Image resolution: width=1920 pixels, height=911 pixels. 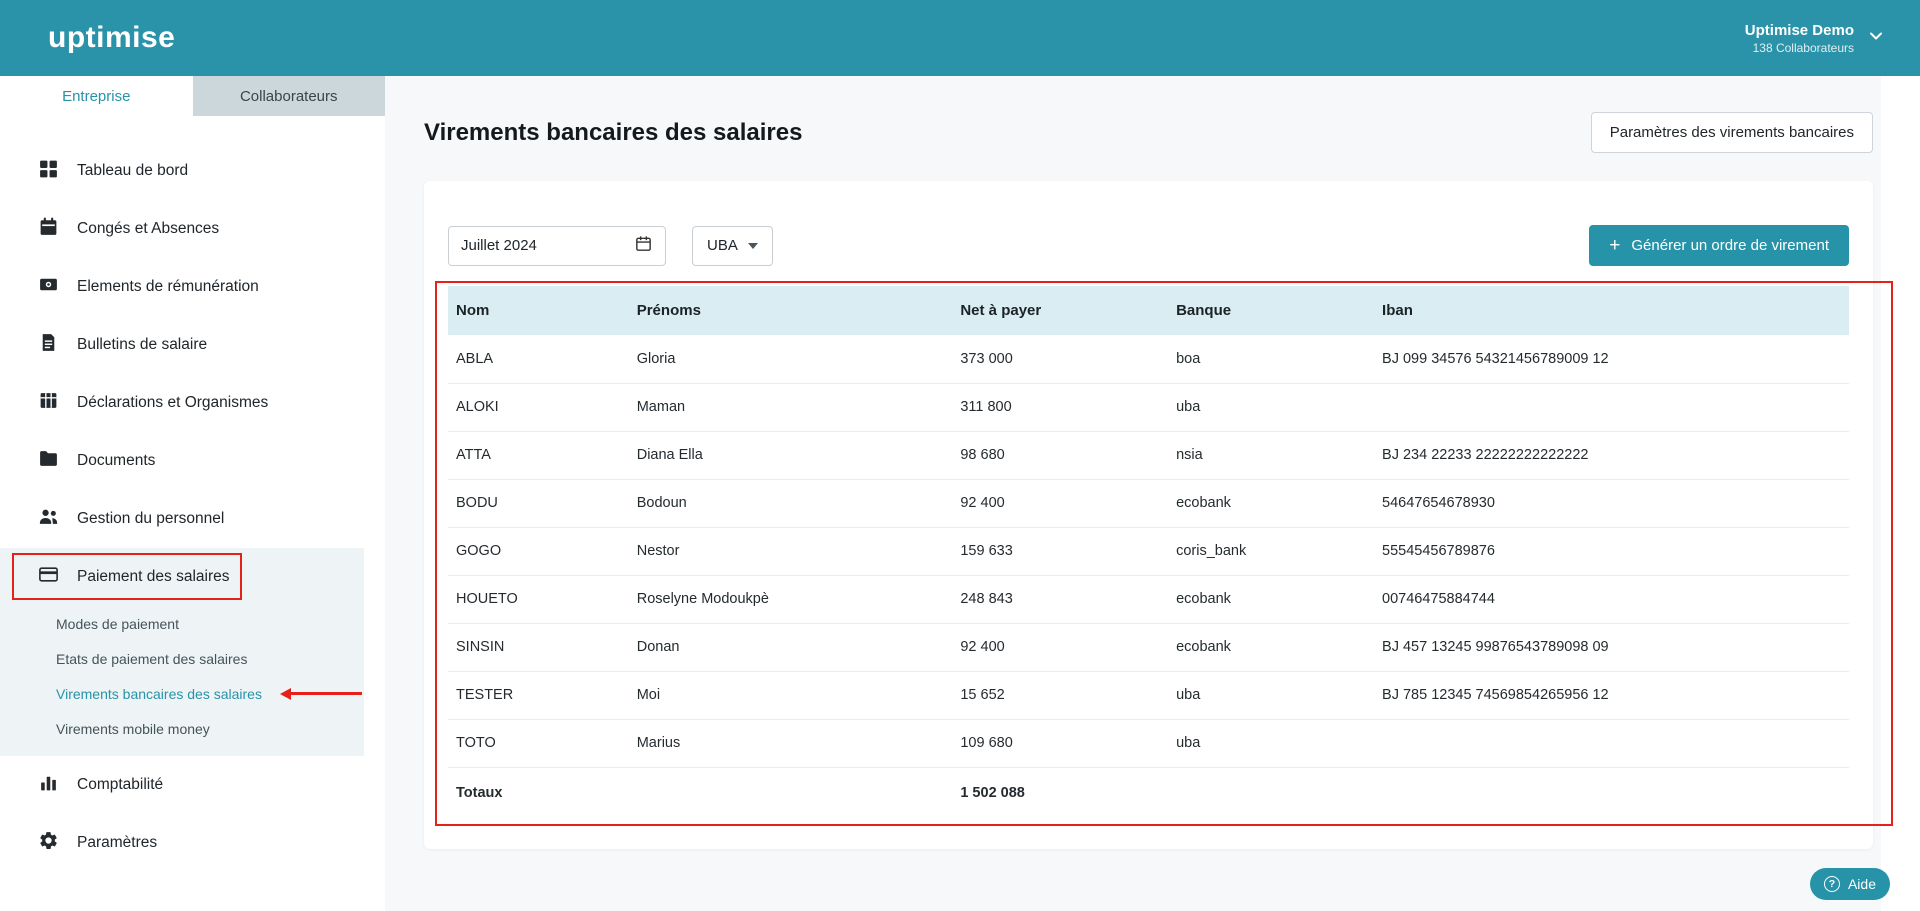 I want to click on table-row: TOTO Marius 109 680 uba, so click(x=1148, y=743).